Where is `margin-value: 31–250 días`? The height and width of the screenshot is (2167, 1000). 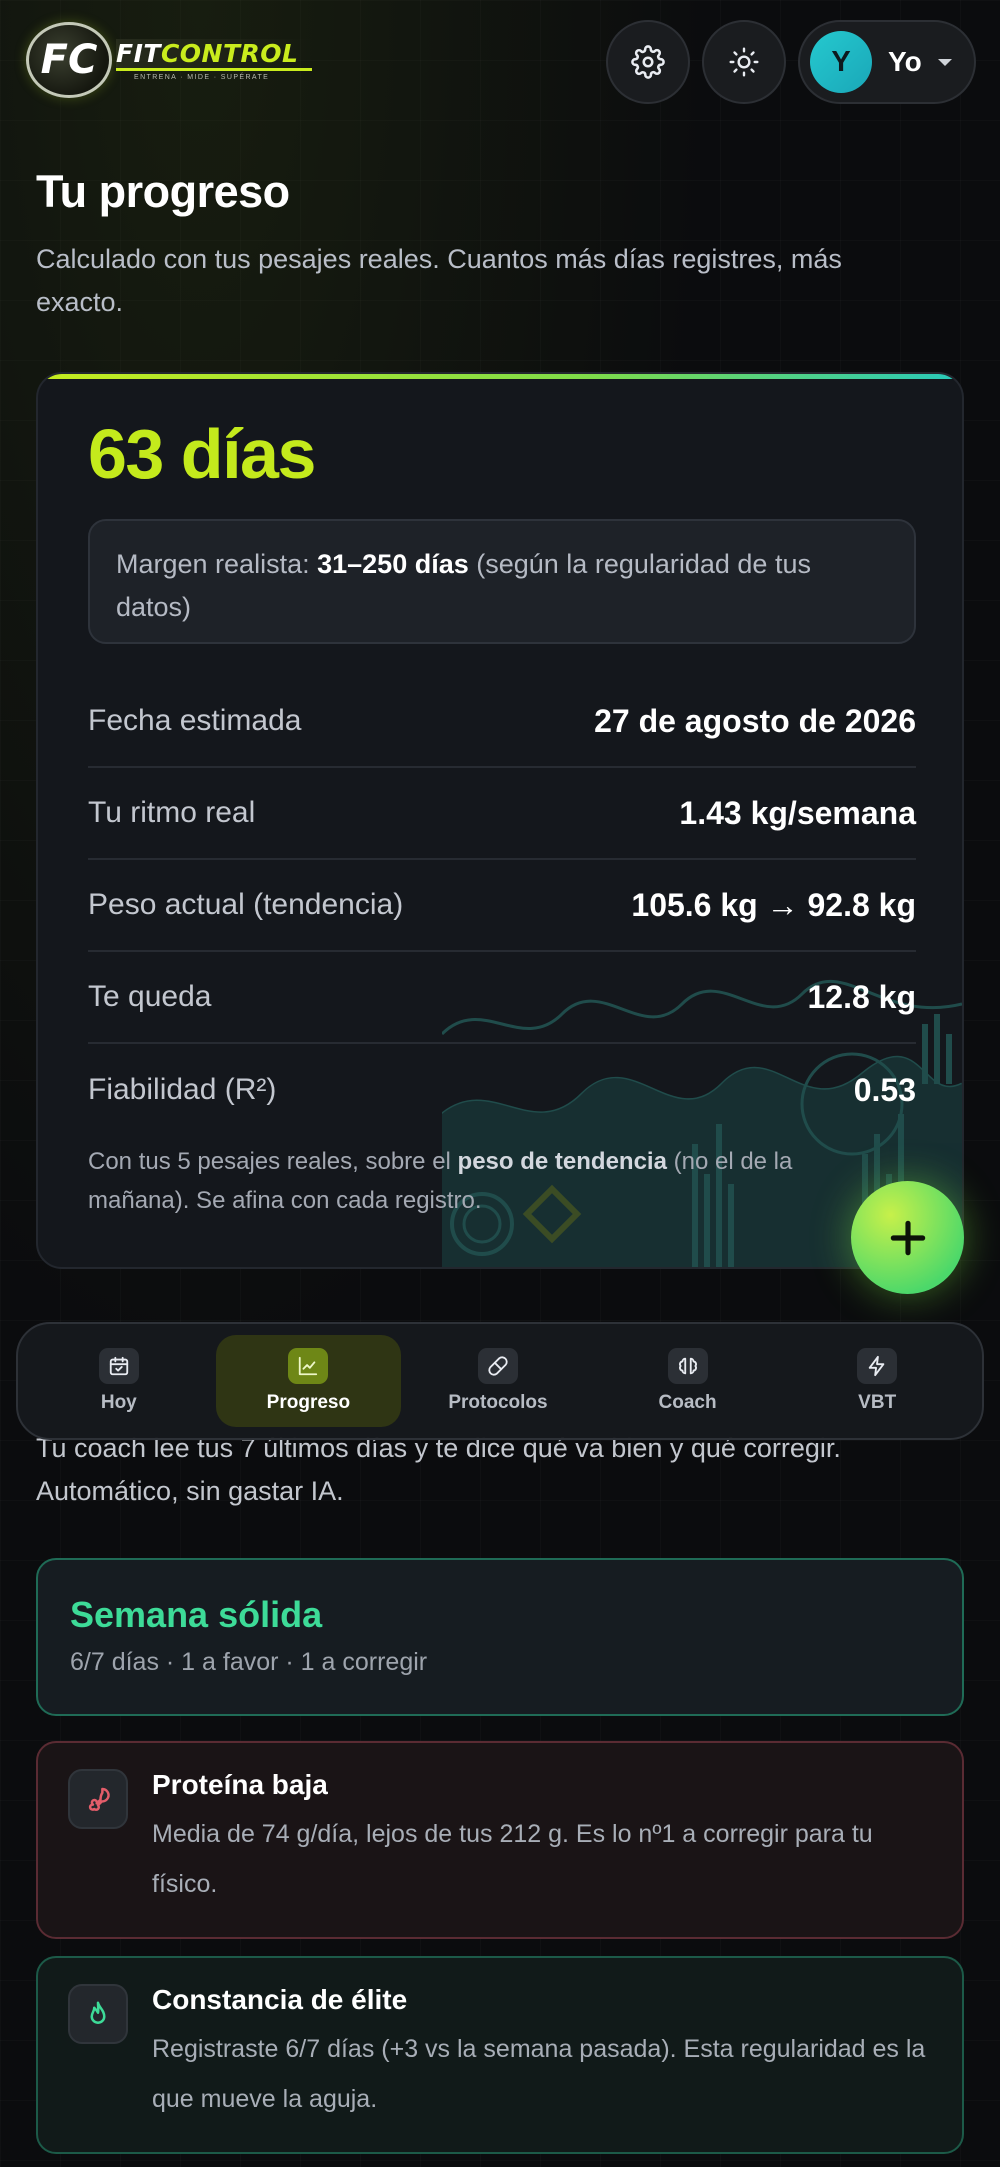 margin-value: 31–250 días is located at coordinates (393, 564).